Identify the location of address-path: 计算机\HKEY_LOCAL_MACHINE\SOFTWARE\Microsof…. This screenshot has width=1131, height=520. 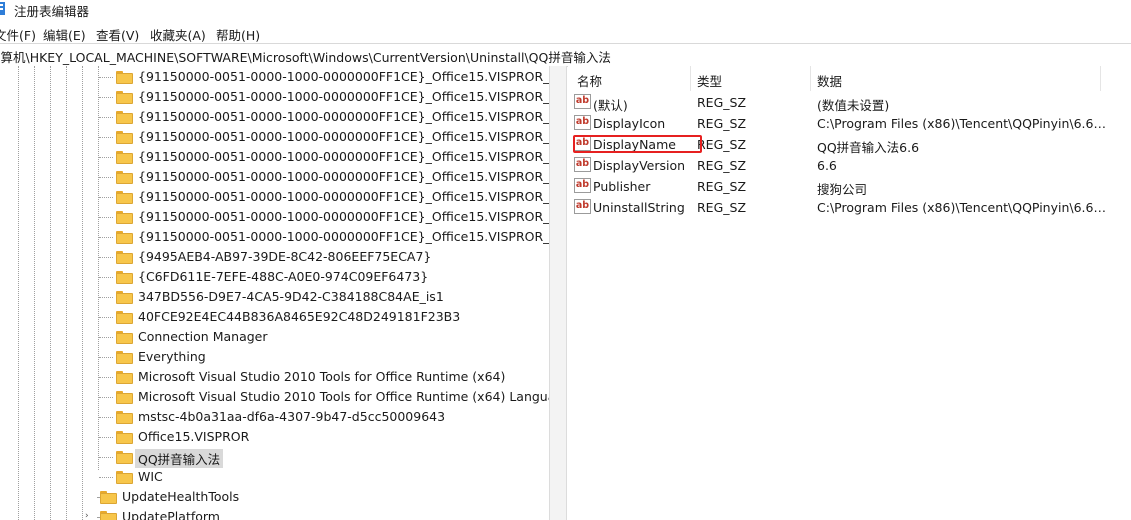
(305, 56).